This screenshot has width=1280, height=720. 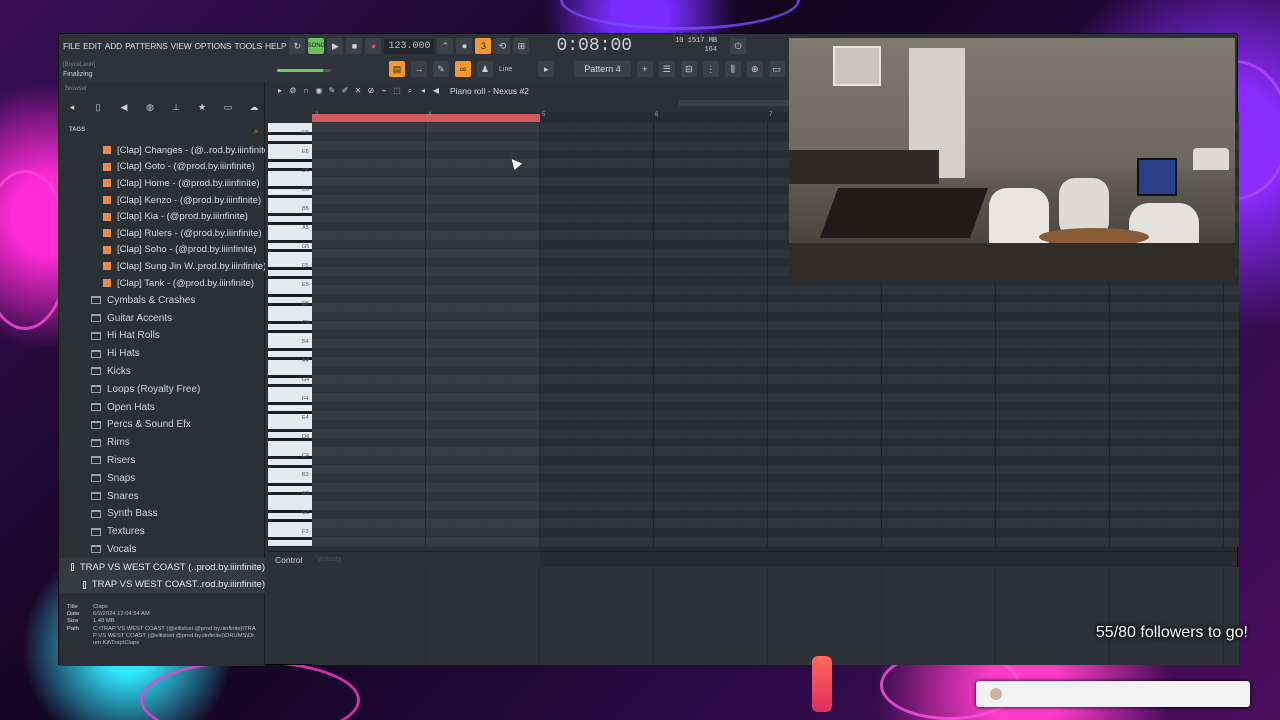 What do you see at coordinates (162, 514) in the screenshot?
I see `browser-folder-item: Synth Bass` at bounding box center [162, 514].